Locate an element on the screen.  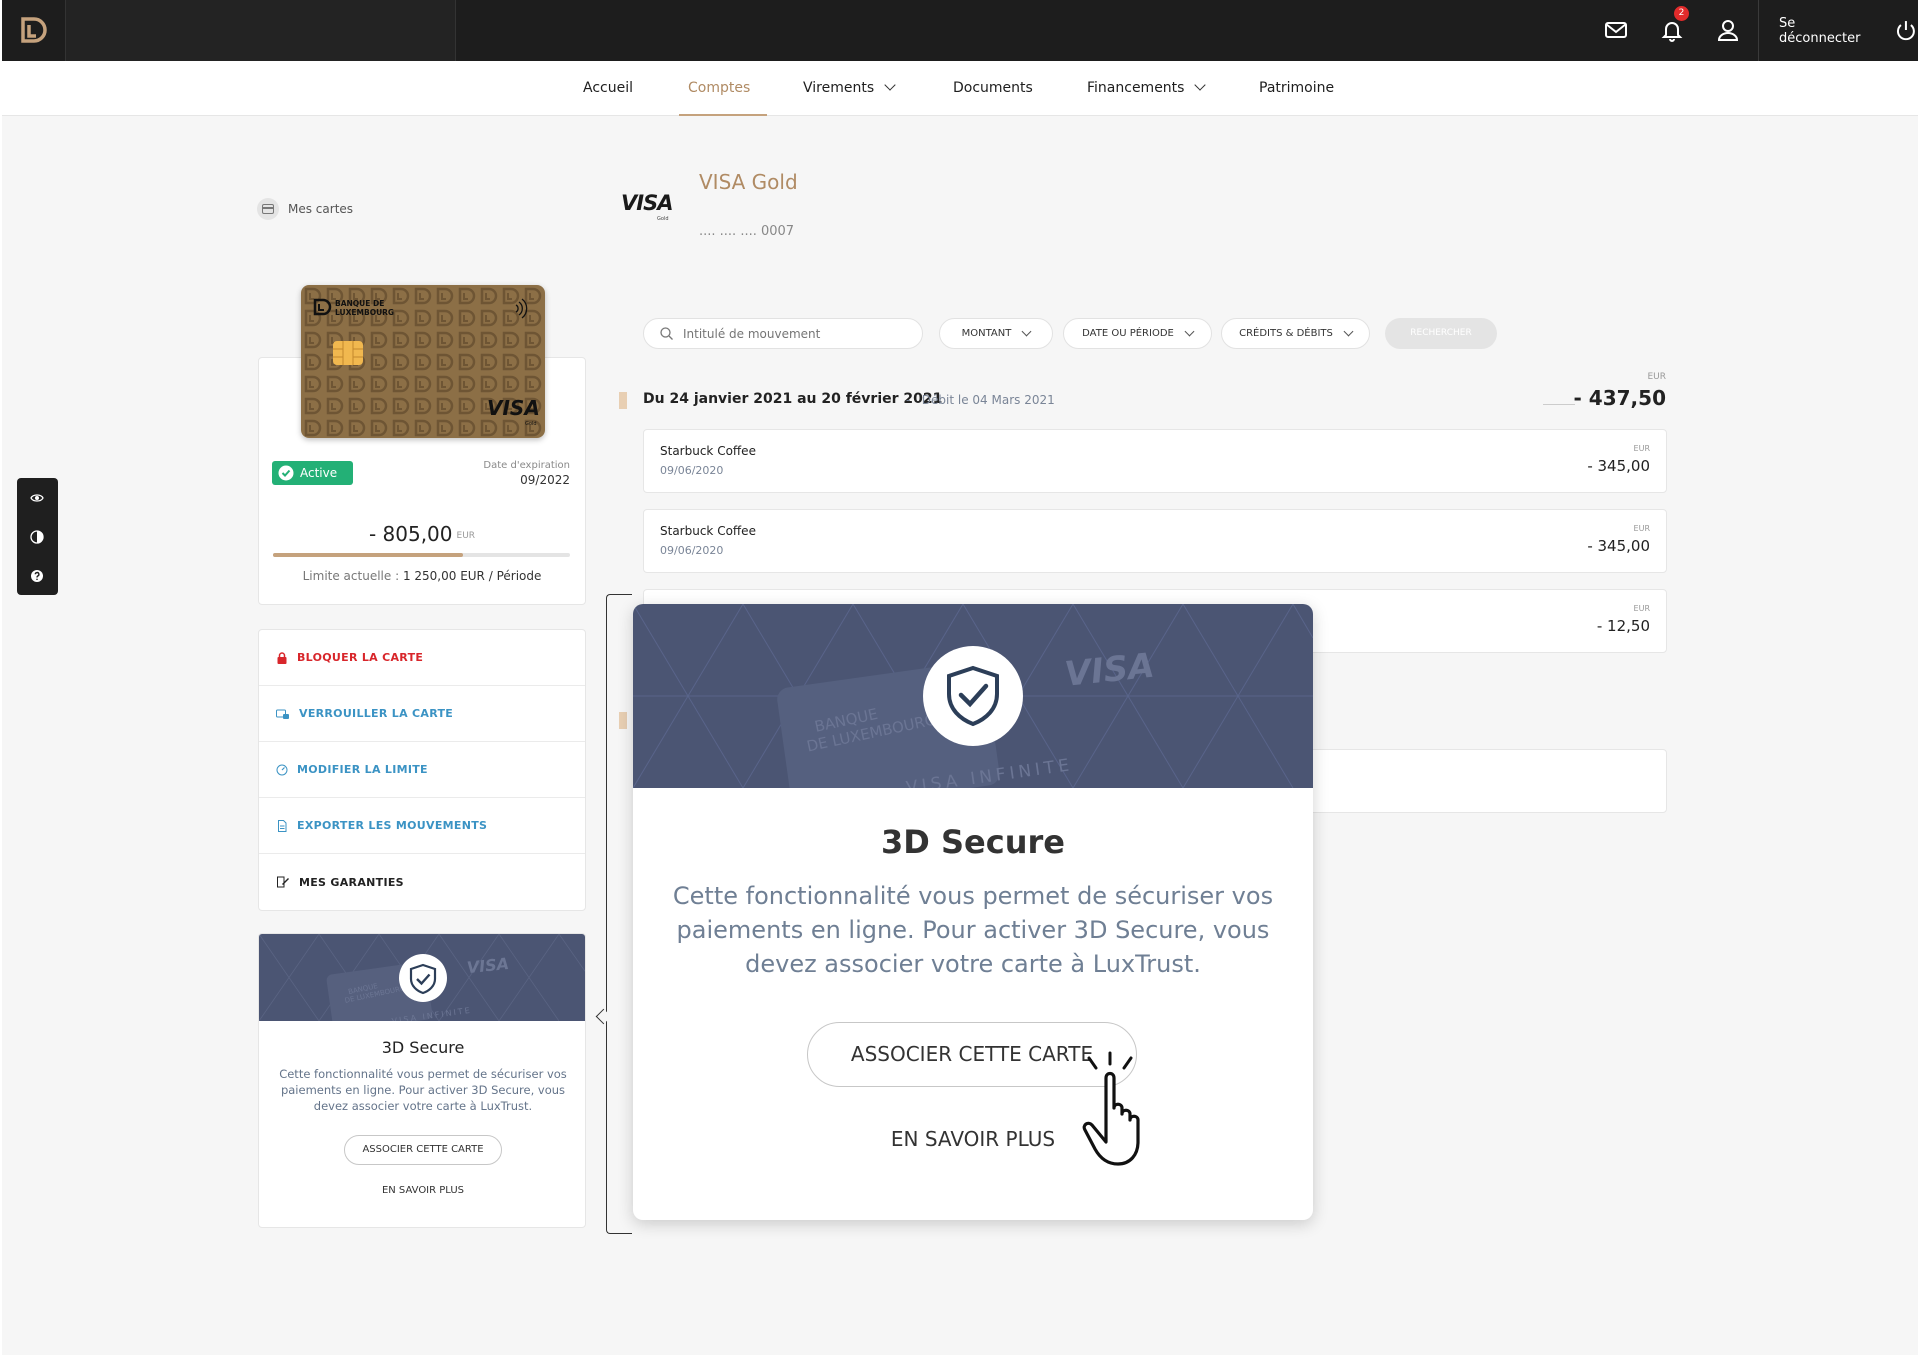
eye-icon is located at coordinates (37, 498).